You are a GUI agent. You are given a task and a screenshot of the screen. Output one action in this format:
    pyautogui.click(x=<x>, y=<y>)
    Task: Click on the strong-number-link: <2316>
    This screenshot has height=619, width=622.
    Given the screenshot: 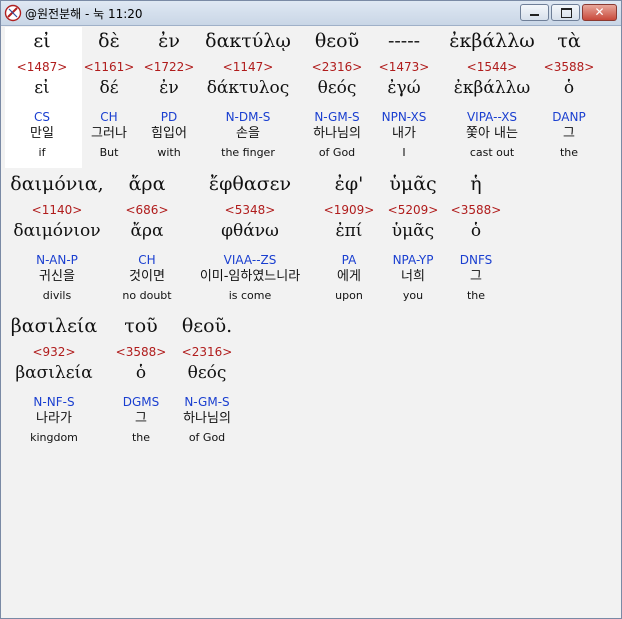 What is the action you would take?
    pyautogui.click(x=207, y=352)
    